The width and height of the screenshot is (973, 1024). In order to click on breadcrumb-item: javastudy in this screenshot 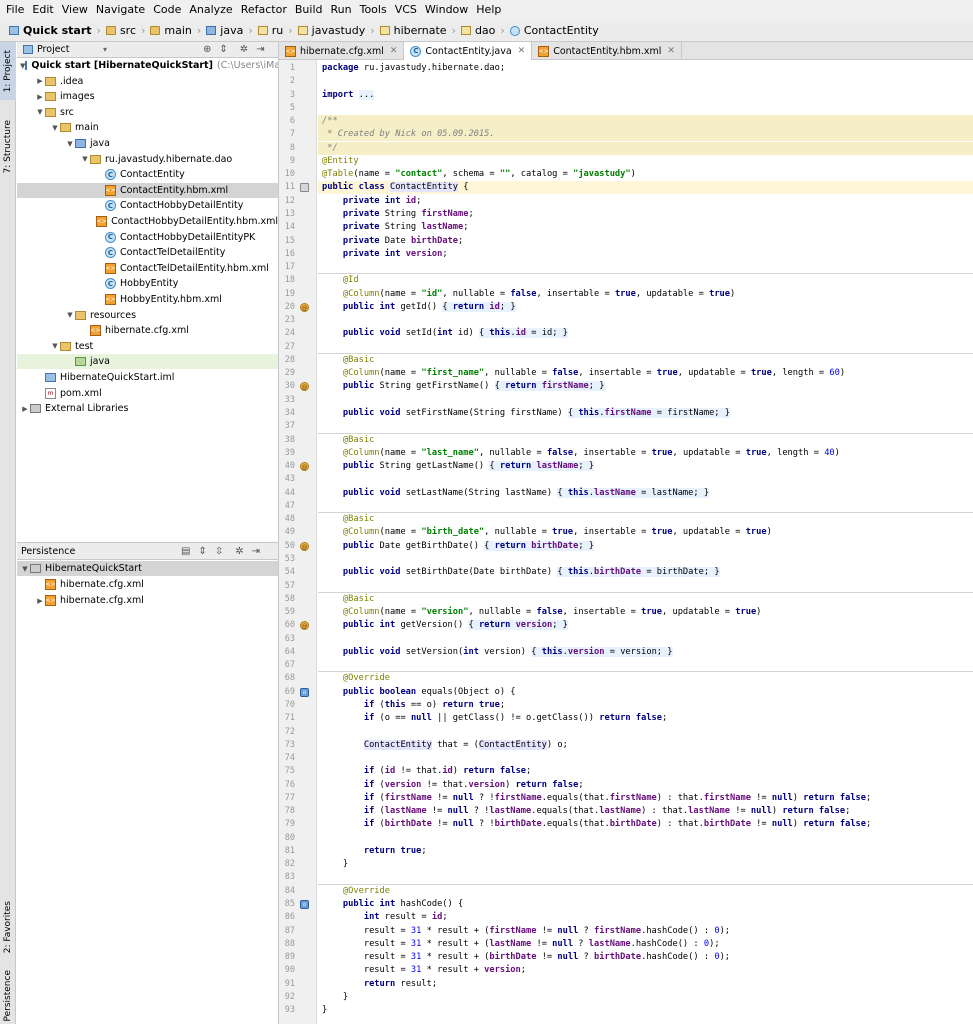, I will do `click(332, 31)`.